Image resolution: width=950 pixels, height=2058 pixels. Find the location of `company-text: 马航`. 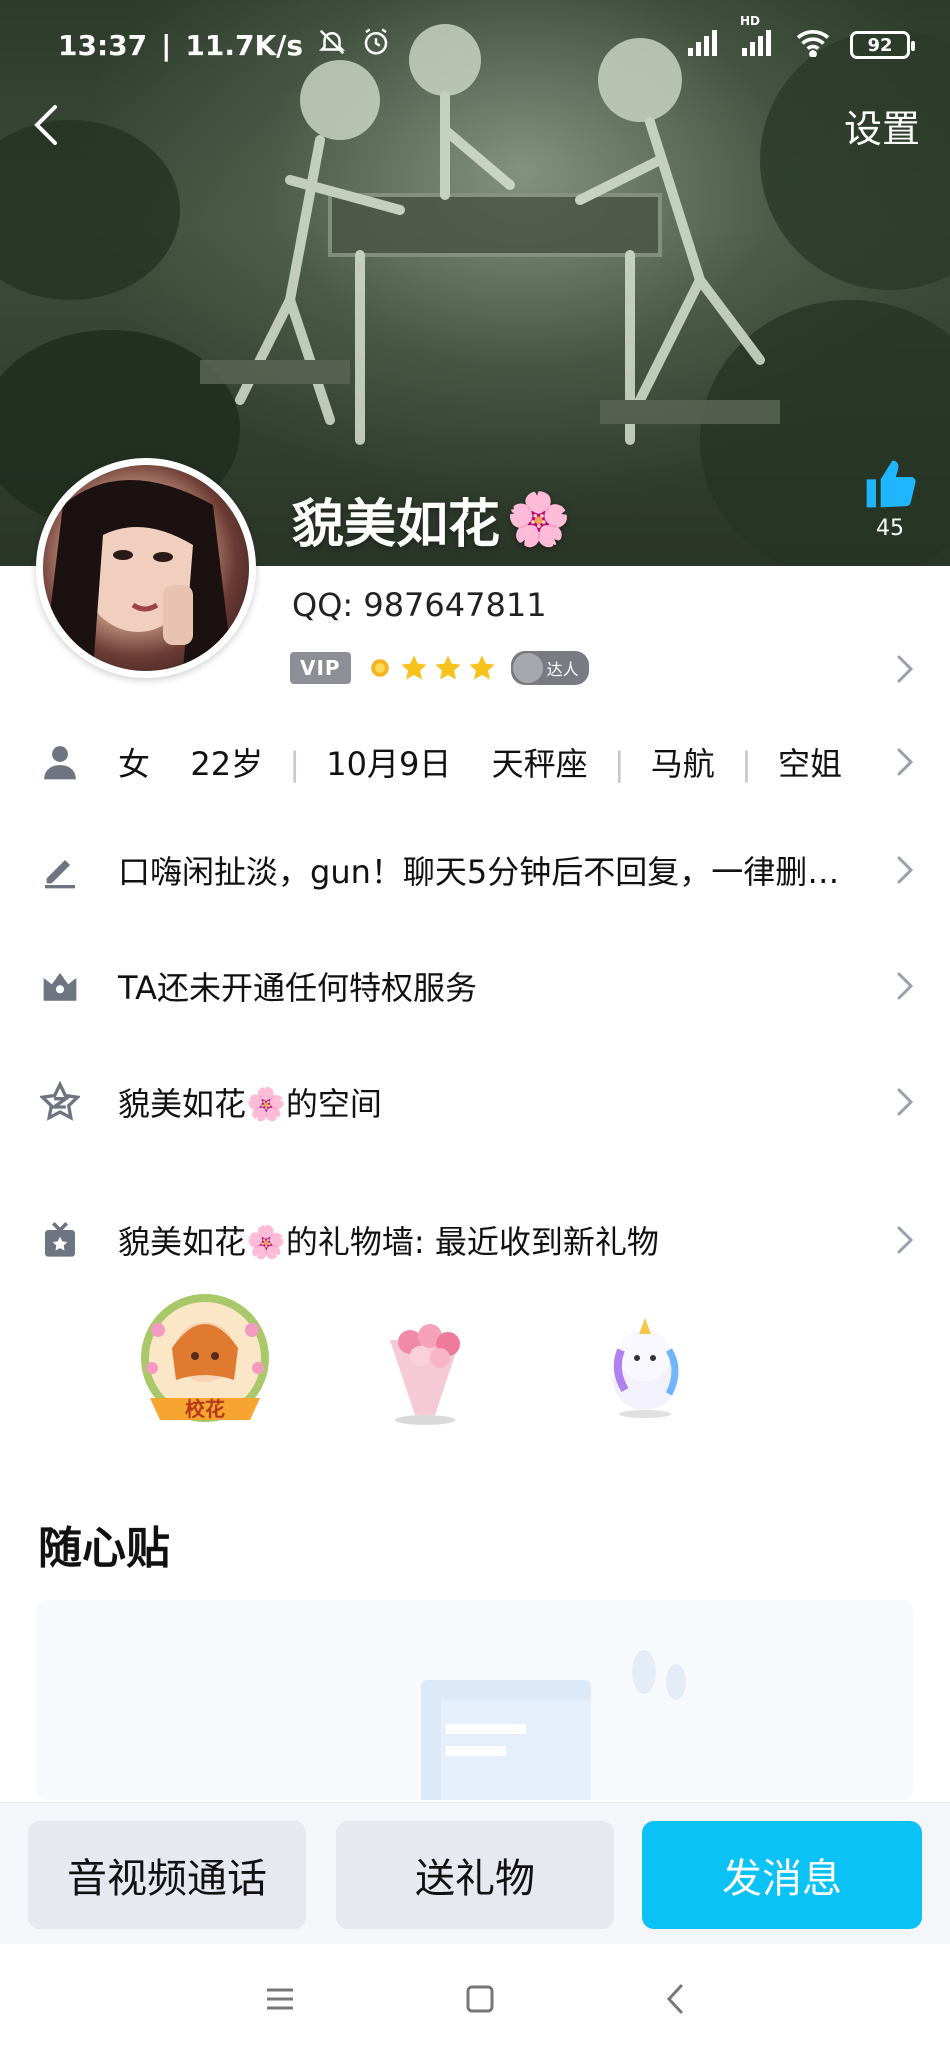

company-text: 马航 is located at coordinates (682, 764).